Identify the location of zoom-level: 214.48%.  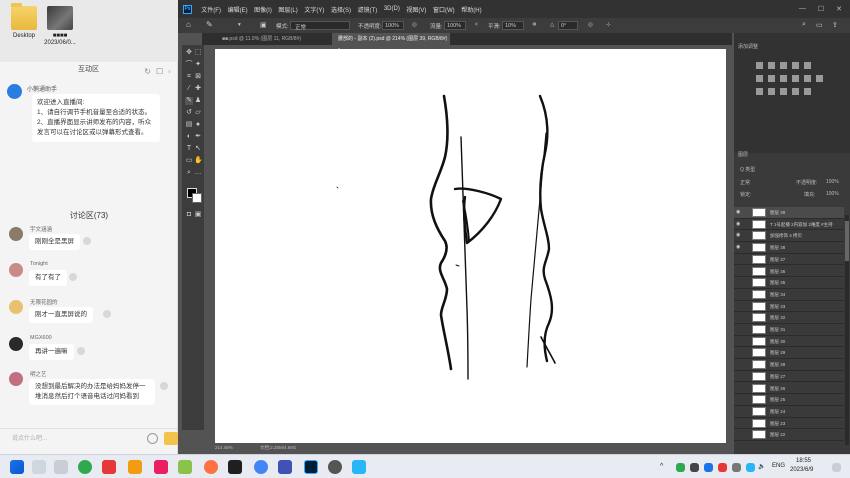
(224, 447).